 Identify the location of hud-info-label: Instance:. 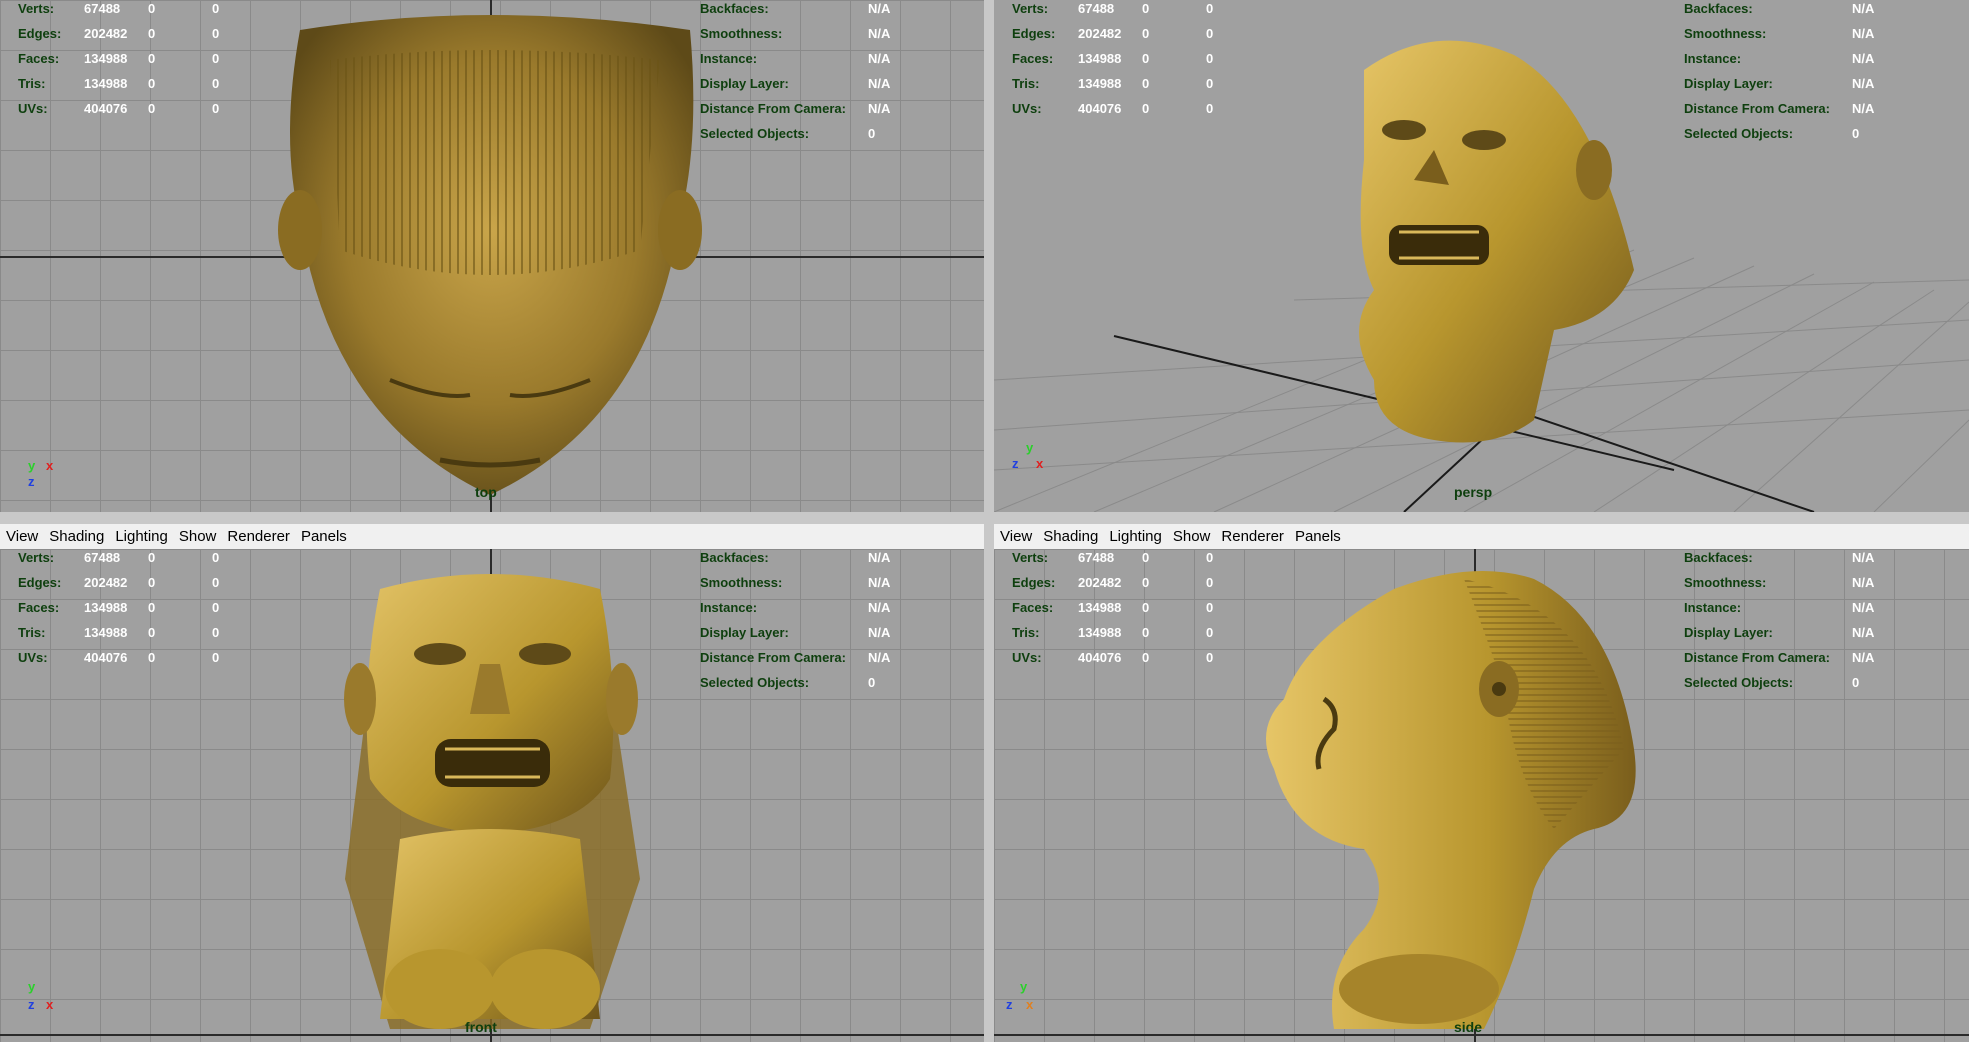
(1713, 58).